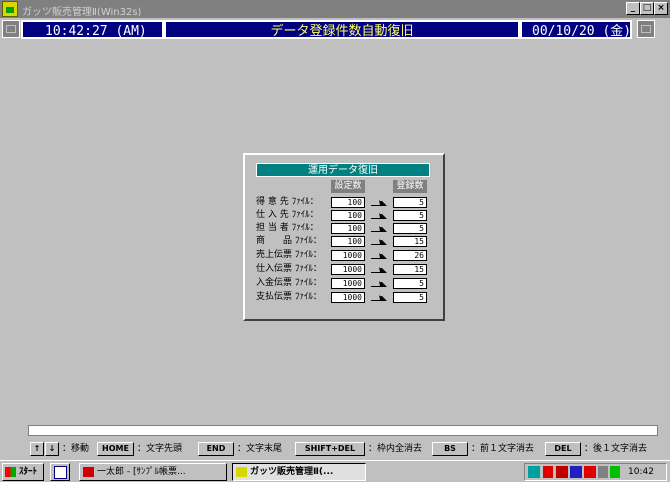  What do you see at coordinates (92, 29) in the screenshot?
I see `clock-display: 10:42:27 (AM)` at bounding box center [92, 29].